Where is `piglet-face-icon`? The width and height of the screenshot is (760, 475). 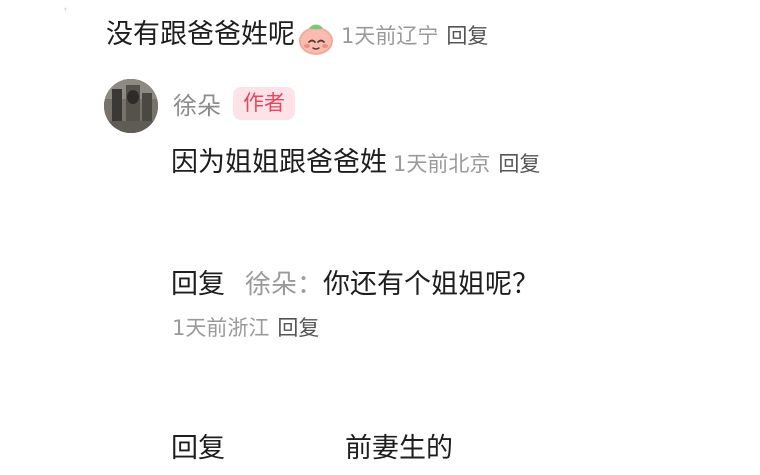 piglet-face-icon is located at coordinates (316, 38).